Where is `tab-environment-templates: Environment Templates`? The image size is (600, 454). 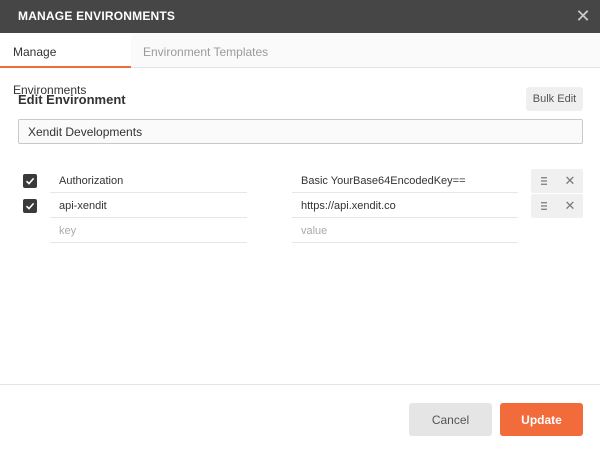 tab-environment-templates: Environment Templates is located at coordinates (205, 50).